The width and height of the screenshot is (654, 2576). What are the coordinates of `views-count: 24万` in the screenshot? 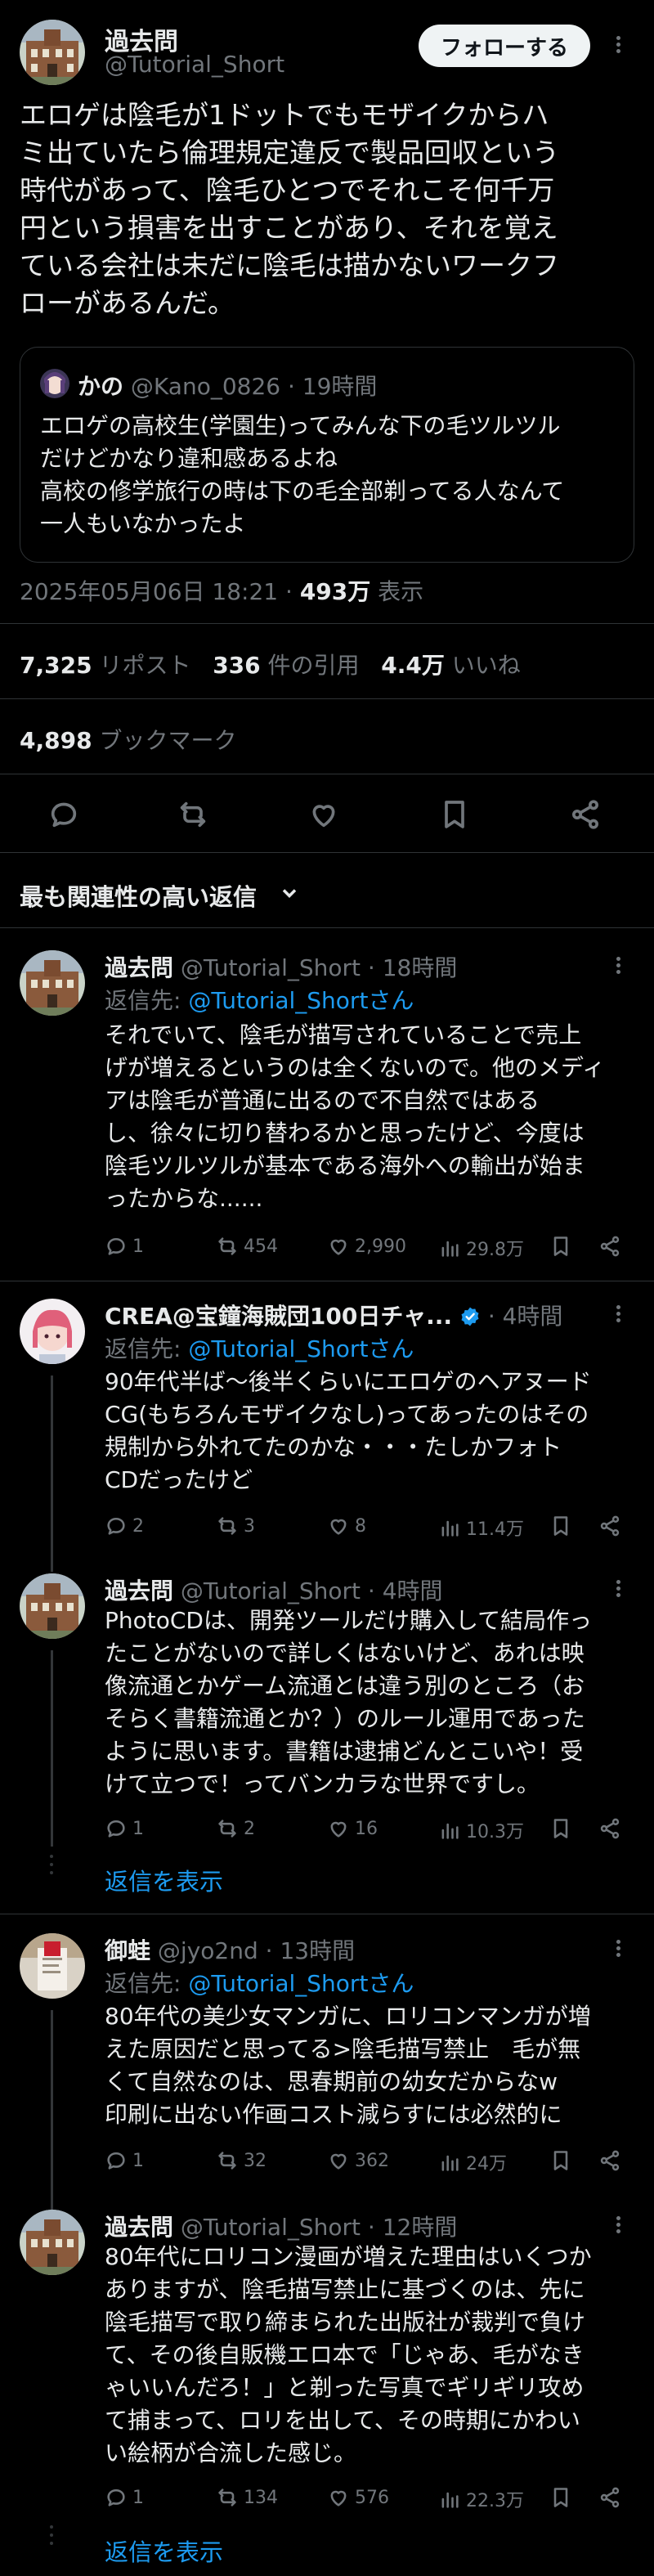 It's located at (472, 2162).